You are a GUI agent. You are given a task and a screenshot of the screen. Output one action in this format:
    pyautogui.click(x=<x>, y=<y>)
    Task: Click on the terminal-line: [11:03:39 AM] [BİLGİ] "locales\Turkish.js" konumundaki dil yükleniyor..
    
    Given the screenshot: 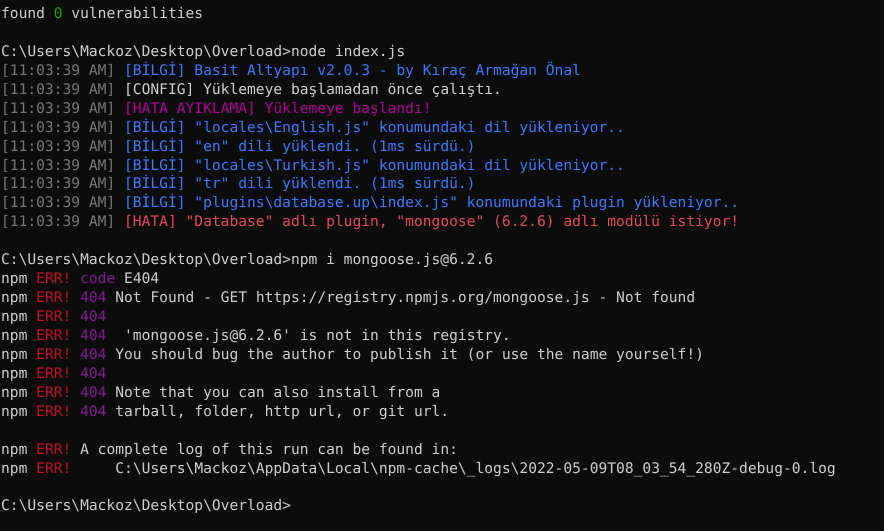 What is the action you would take?
    pyautogui.click(x=313, y=165)
    